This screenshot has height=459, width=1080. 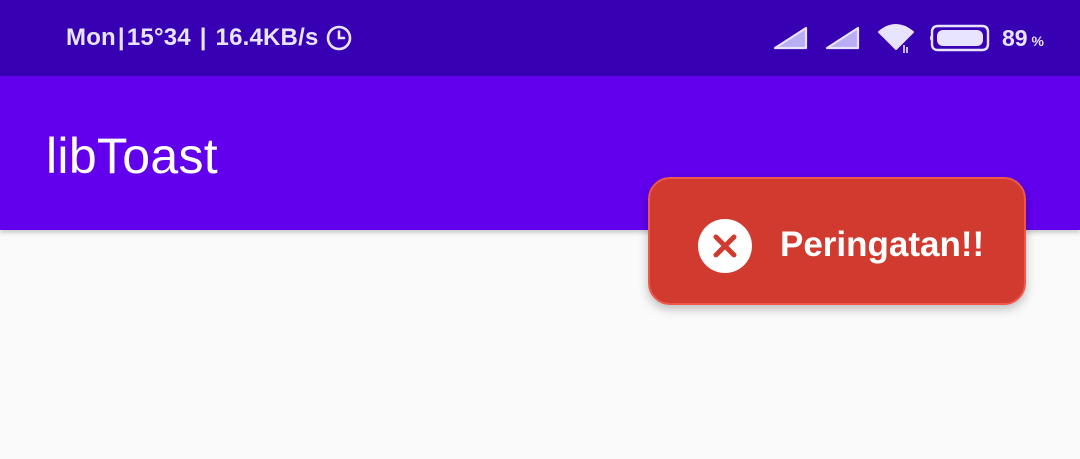 I want to click on clock-icon, so click(x=339, y=38).